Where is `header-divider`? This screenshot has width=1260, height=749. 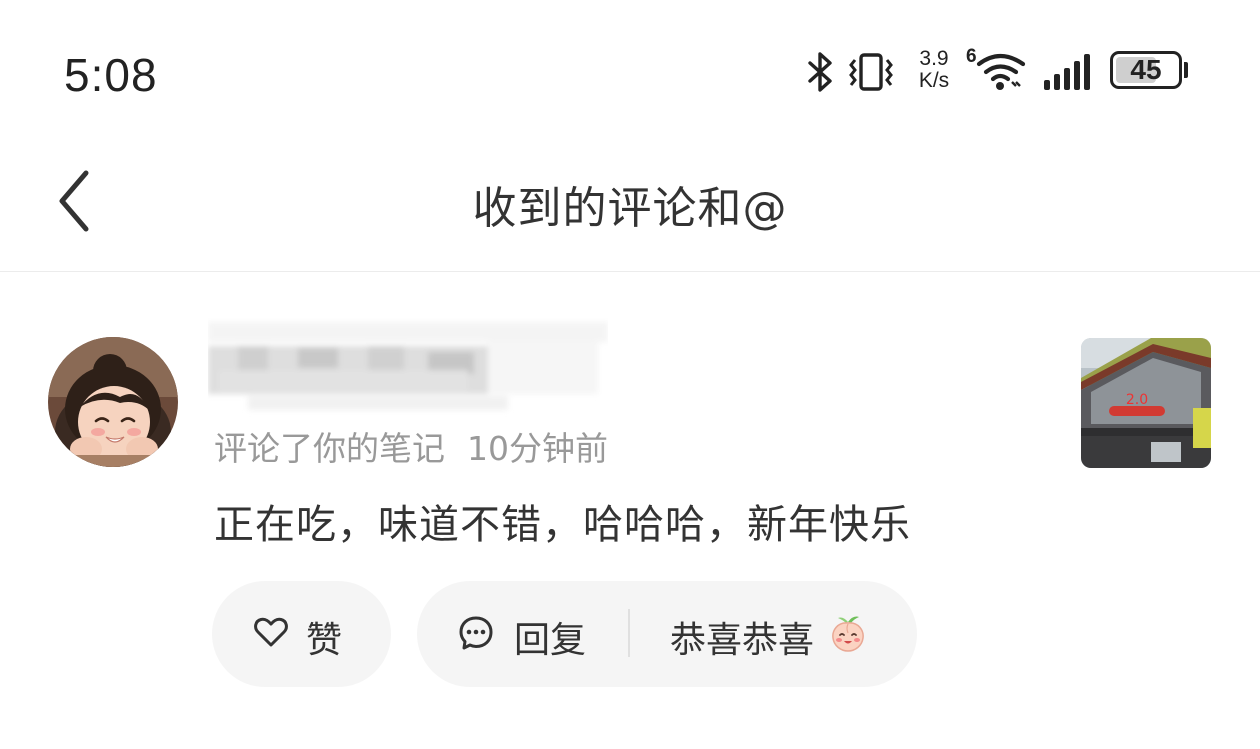 header-divider is located at coordinates (630, 271).